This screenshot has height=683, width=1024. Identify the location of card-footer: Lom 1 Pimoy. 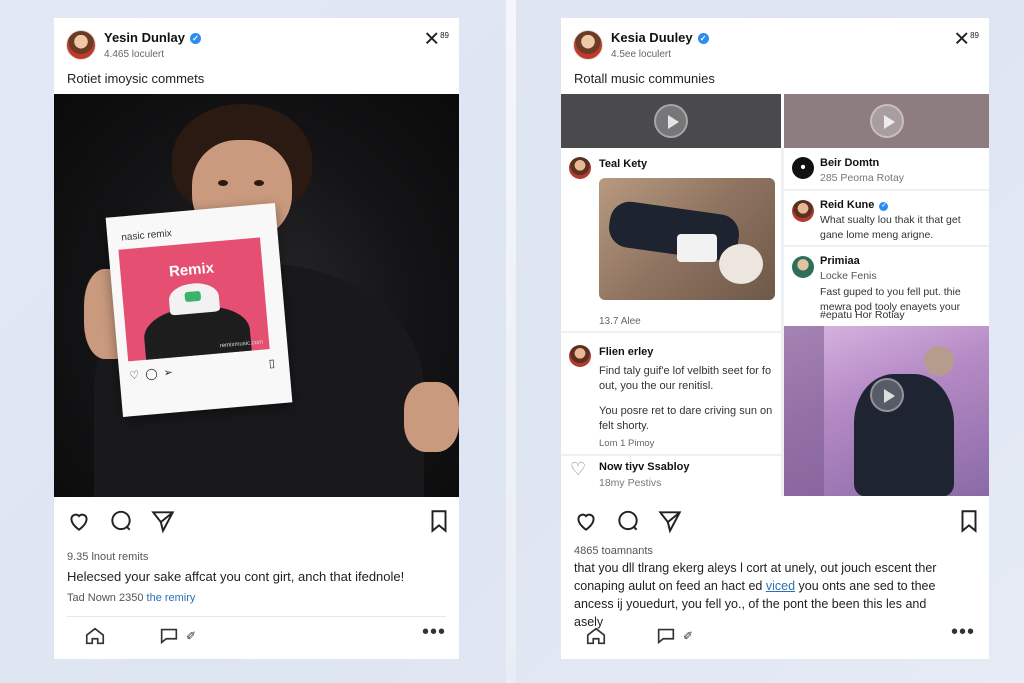
(627, 443).